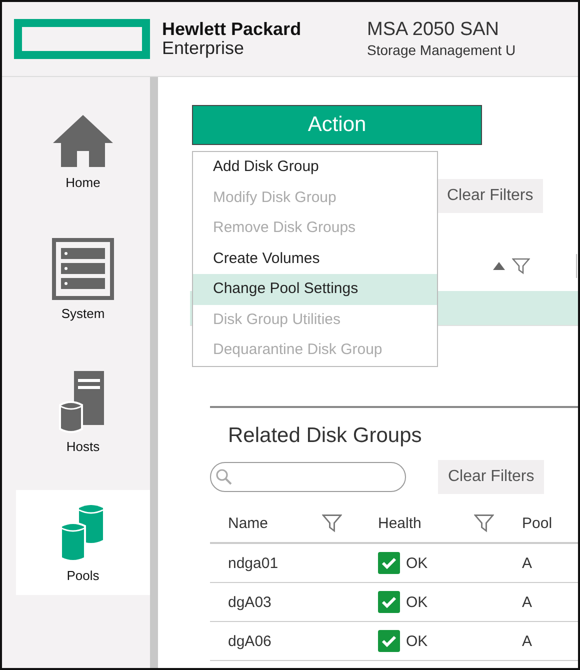 The height and width of the screenshot is (670, 580). What do you see at coordinates (82, 39) in the screenshot?
I see `logo-rectangle-icon` at bounding box center [82, 39].